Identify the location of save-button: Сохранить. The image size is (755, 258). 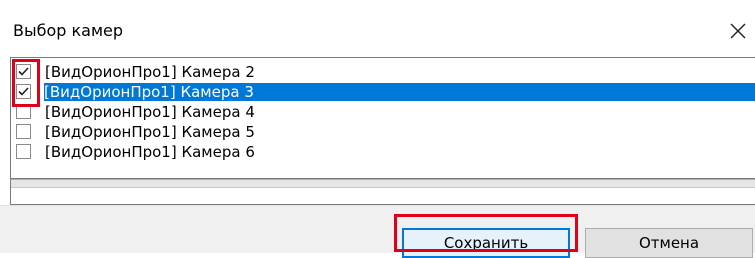
(486, 243).